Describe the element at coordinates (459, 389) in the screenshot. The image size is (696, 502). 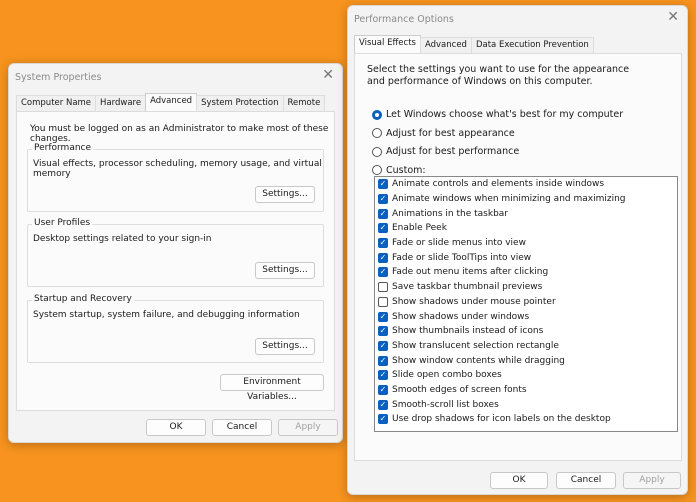
I see `checkbox-label: Smooth edges of screen fonts` at that location.